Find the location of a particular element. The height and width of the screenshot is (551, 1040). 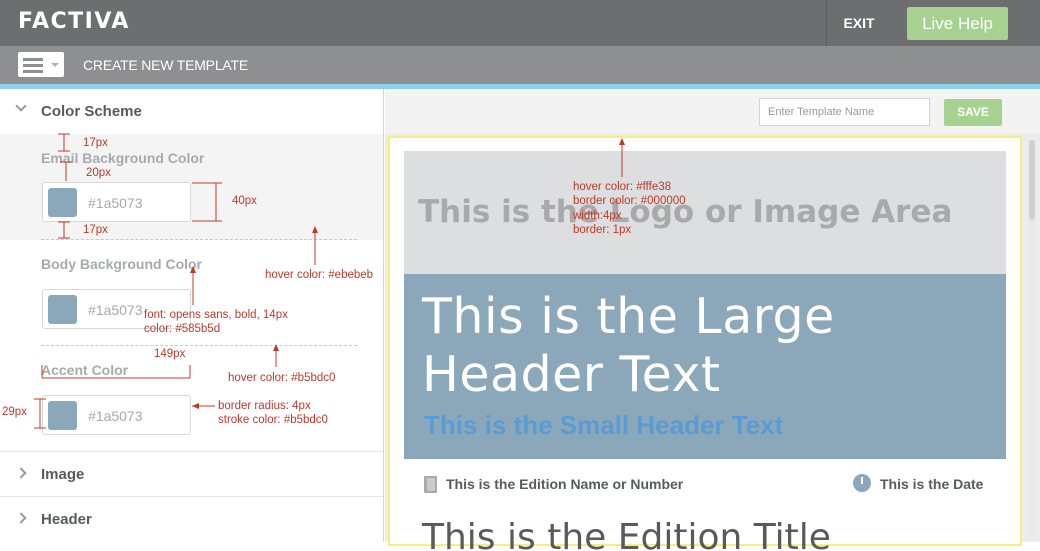

small-header-text: This is the Small Header Text is located at coordinates (604, 425).